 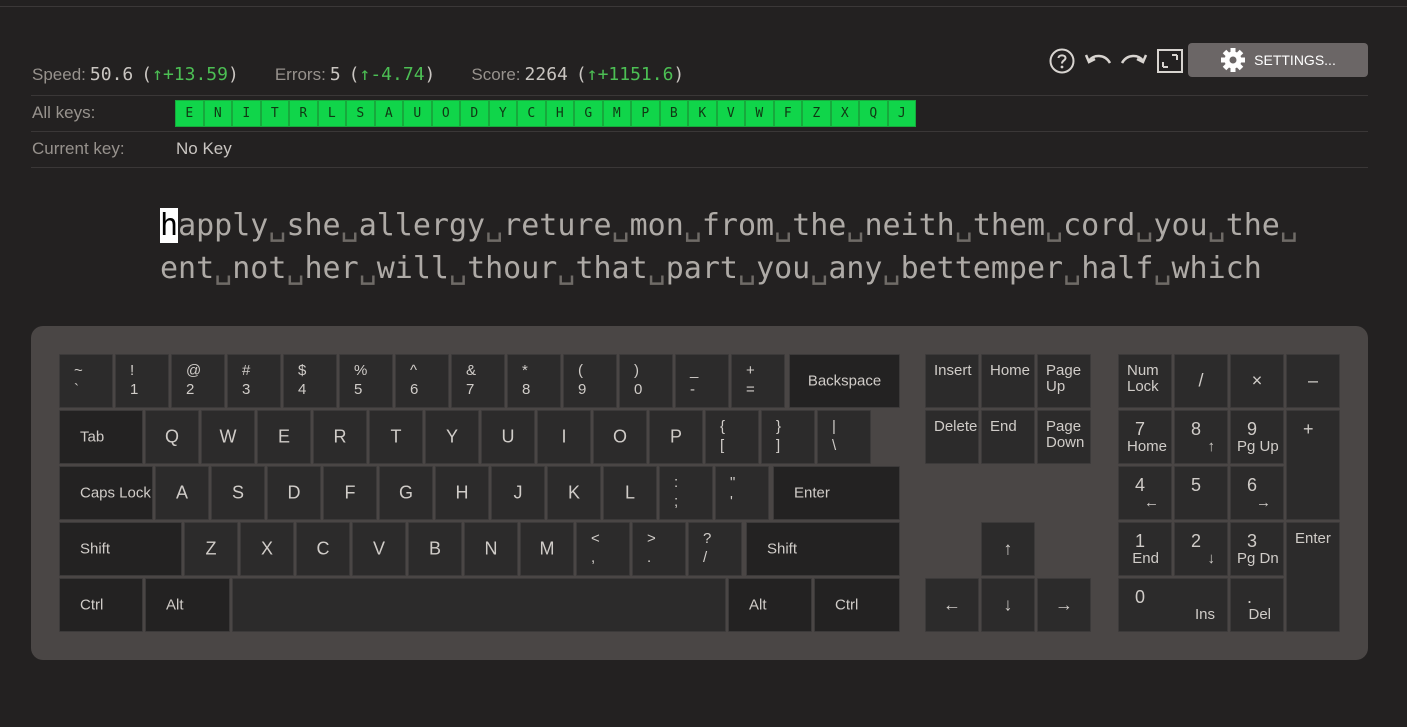 What do you see at coordinates (445, 113) in the screenshot?
I see `key-chip: O` at bounding box center [445, 113].